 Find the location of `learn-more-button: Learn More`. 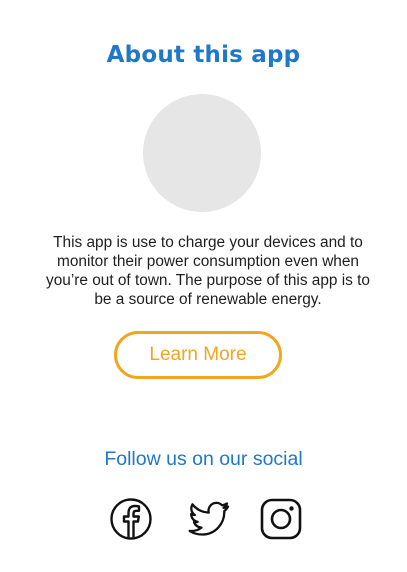

learn-more-button: Learn More is located at coordinates (198, 355).